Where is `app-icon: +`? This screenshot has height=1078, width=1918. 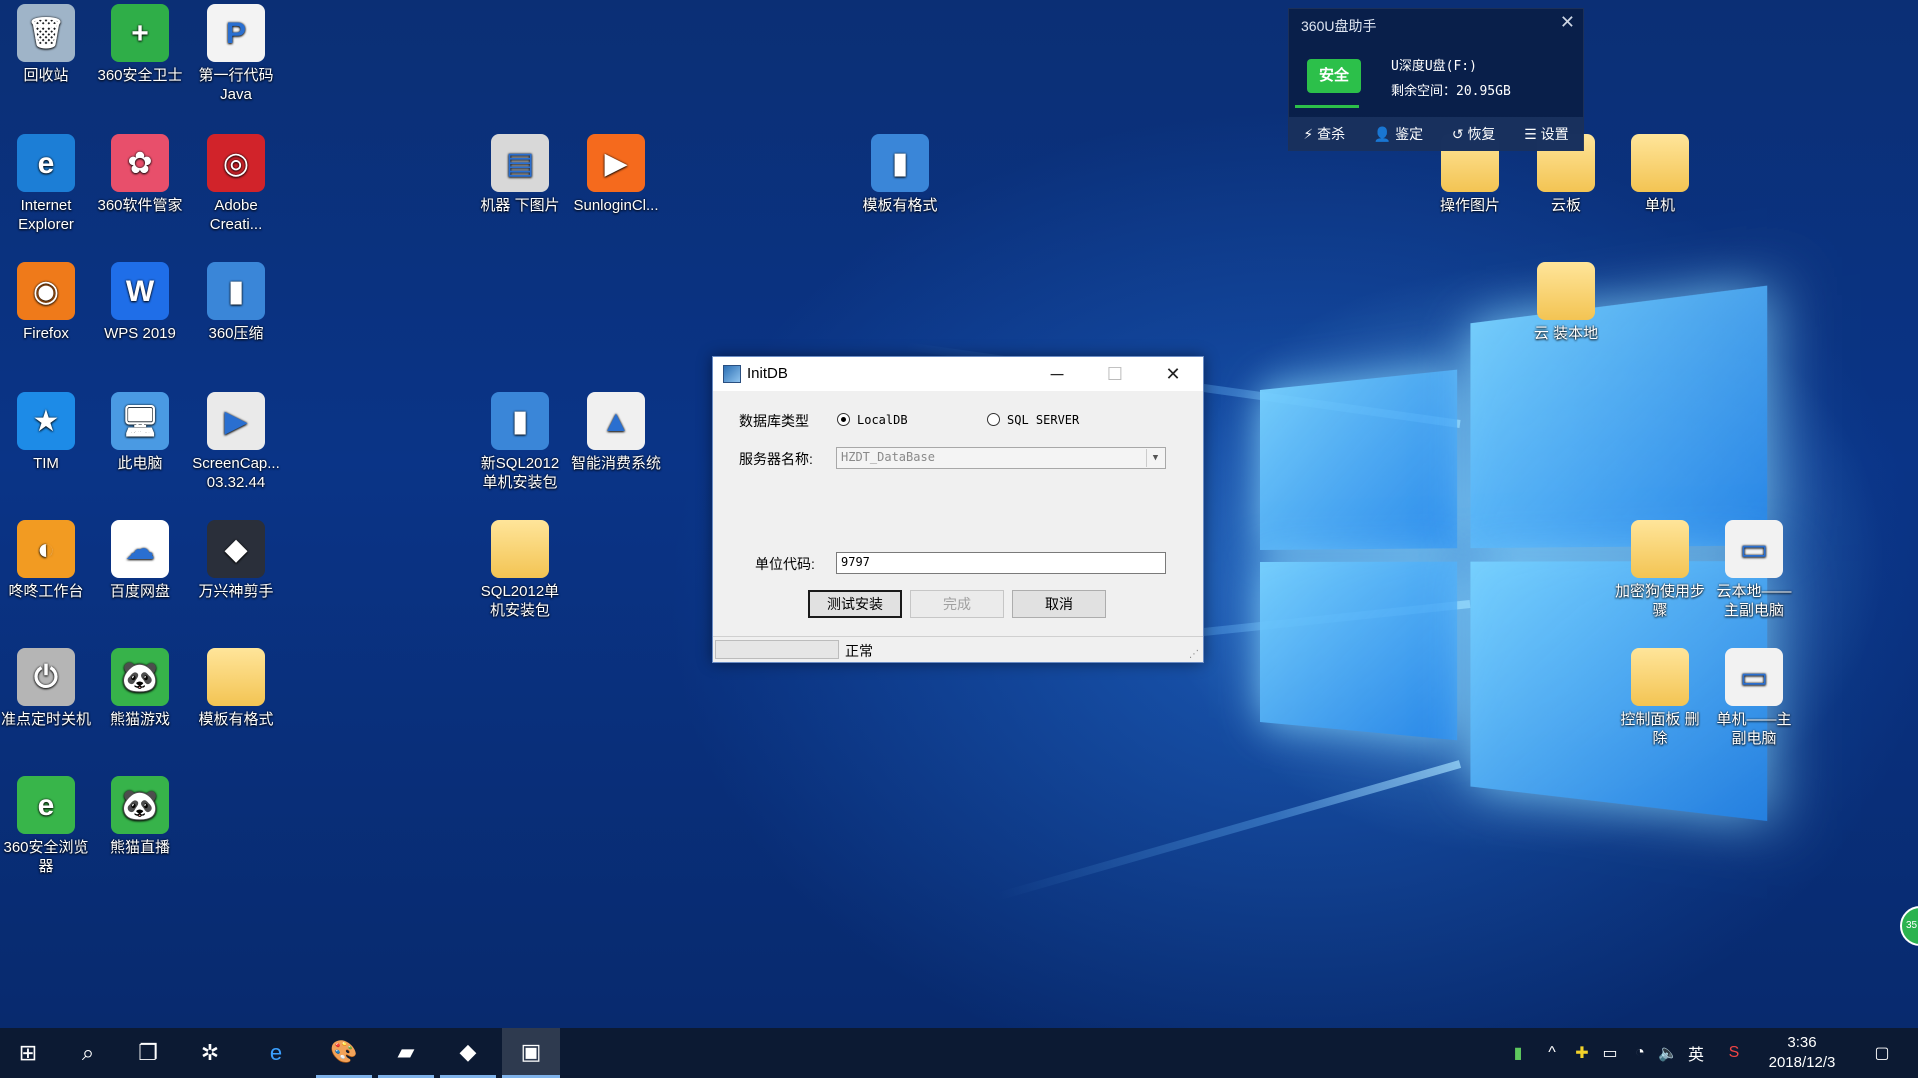
app-icon: + is located at coordinates (140, 33).